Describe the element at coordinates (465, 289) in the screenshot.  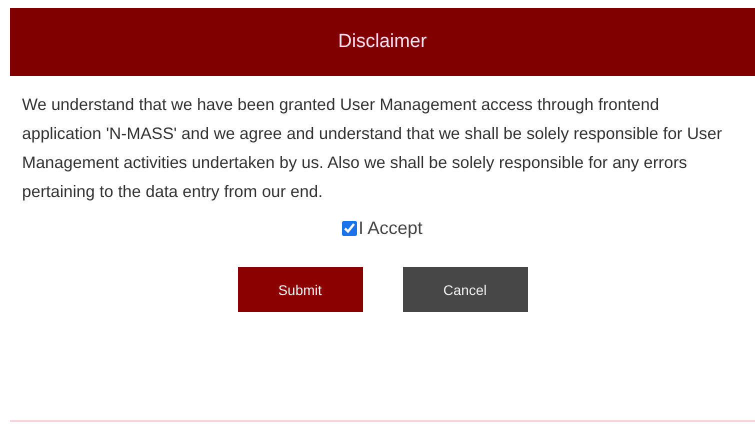
I see `cancel-button: Cancel` at that location.